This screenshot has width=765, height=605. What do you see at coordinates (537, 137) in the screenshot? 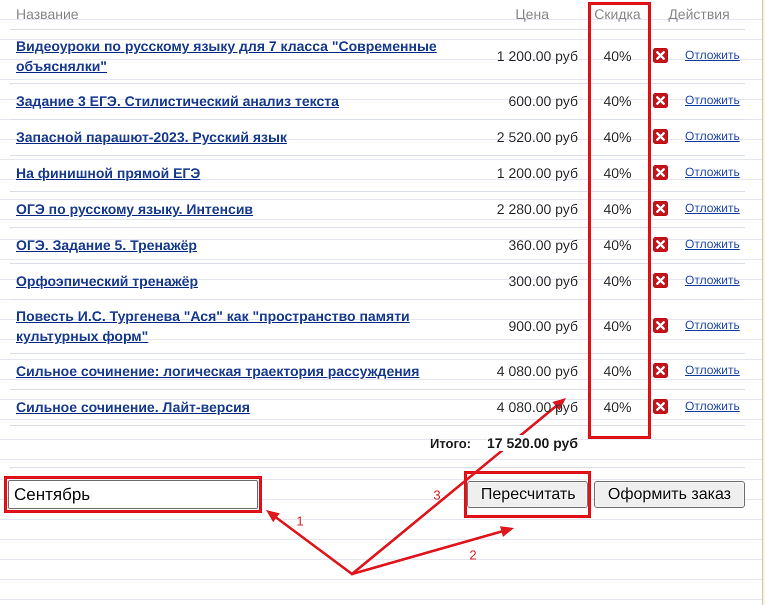
I see `price-text: 2 520.00 руб` at bounding box center [537, 137].